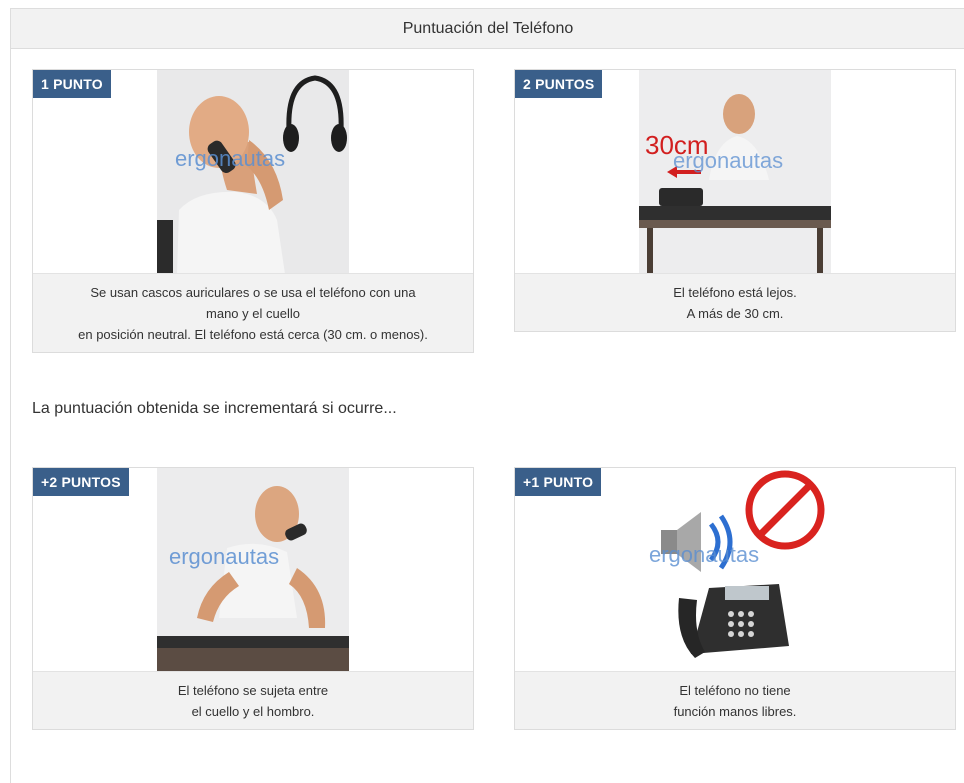  Describe the element at coordinates (559, 84) in the screenshot. I see `score-badge: 2 PUNTOS` at that location.